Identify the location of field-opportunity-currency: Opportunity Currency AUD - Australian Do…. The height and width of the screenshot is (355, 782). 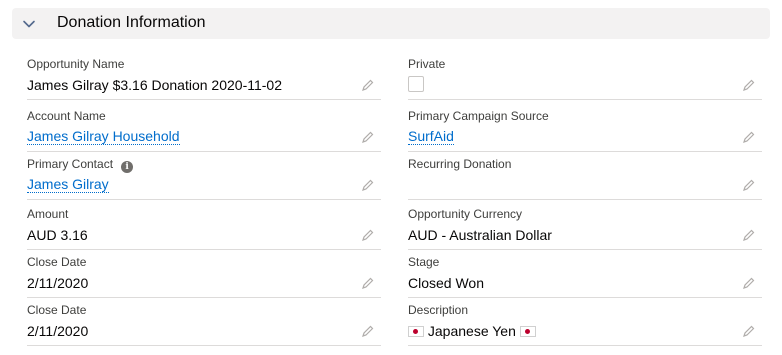
(585, 226).